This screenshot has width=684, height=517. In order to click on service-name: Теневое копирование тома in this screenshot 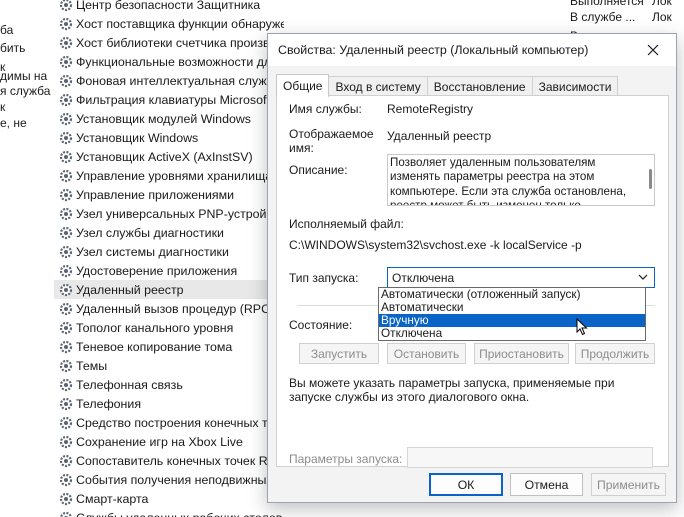, I will do `click(154, 346)`.